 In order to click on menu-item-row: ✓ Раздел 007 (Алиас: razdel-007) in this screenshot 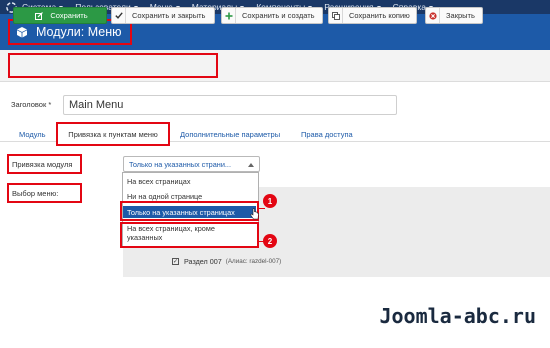, I will do `click(226, 261)`.